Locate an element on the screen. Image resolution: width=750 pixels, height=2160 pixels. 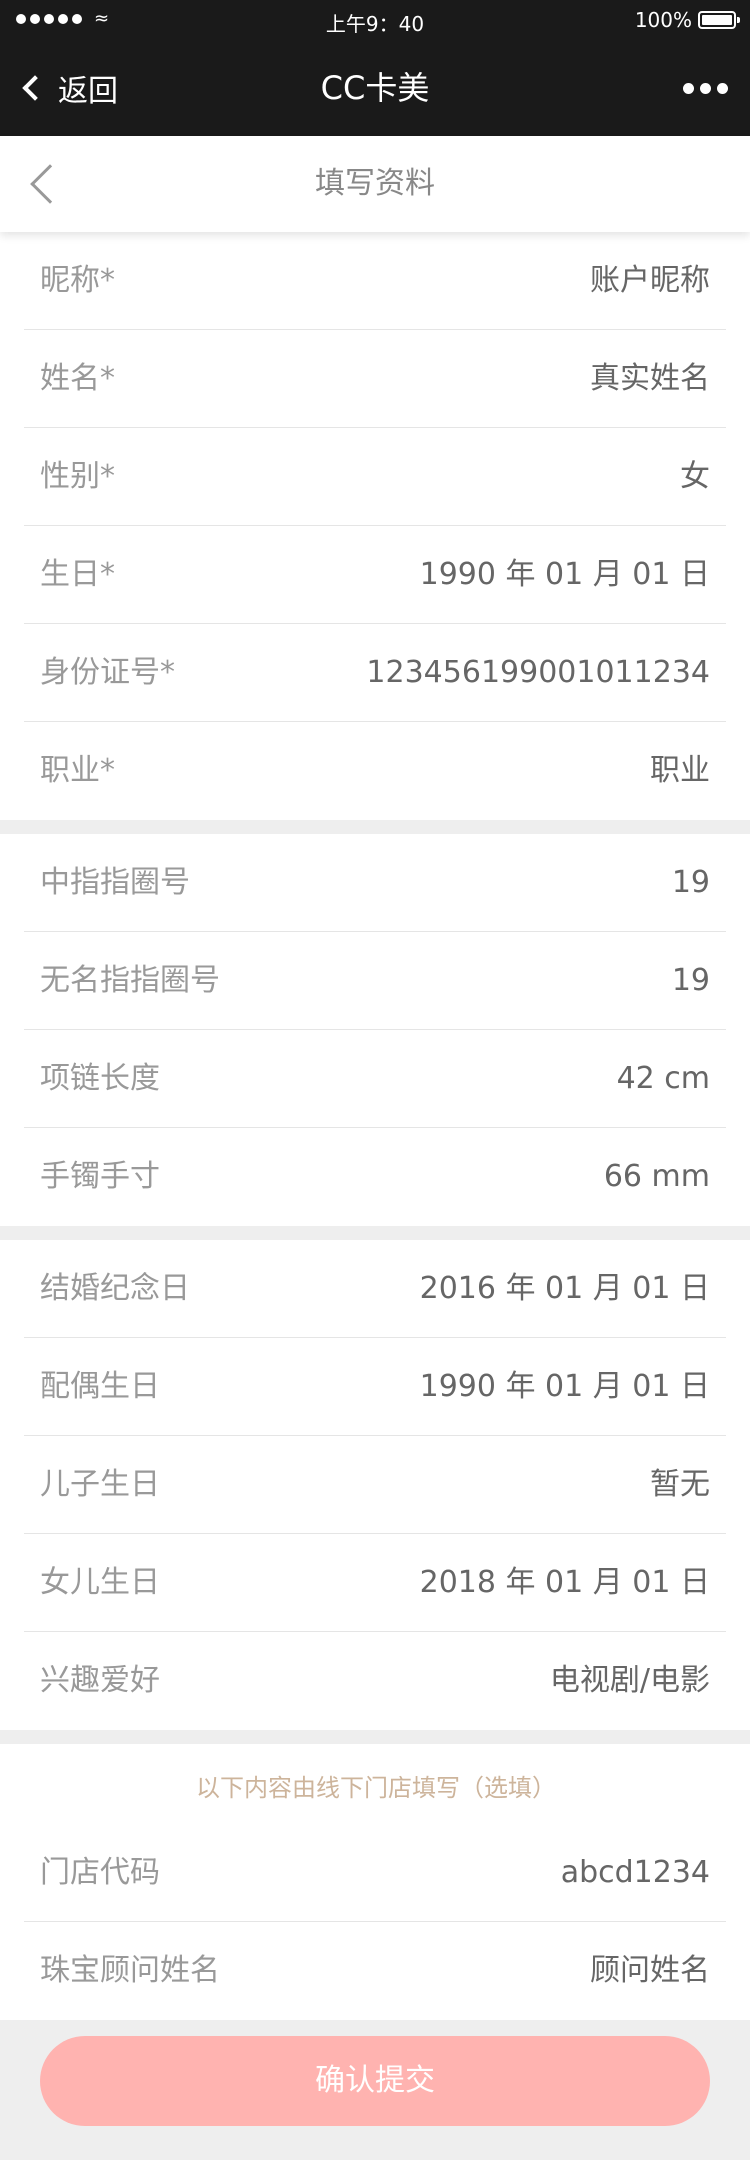
store-hint-text: 以下内容由线下门店填写（选填） is located at coordinates (376, 1788).